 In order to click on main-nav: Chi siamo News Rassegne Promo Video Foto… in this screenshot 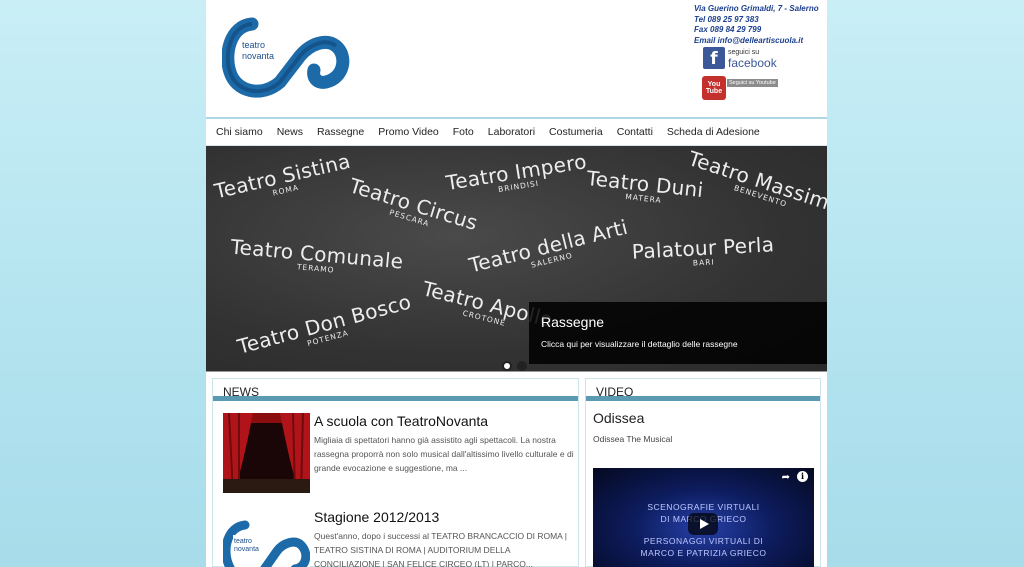, I will do `click(516, 131)`.